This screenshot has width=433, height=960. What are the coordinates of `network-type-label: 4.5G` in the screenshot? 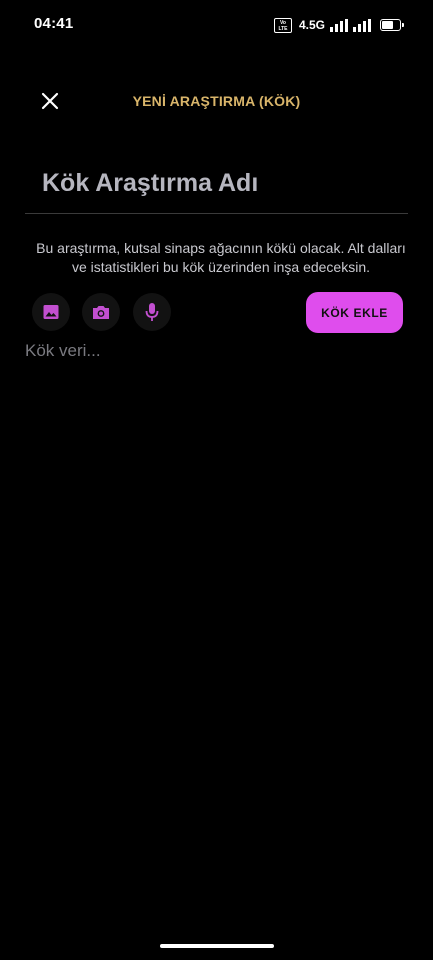 It's located at (311, 25).